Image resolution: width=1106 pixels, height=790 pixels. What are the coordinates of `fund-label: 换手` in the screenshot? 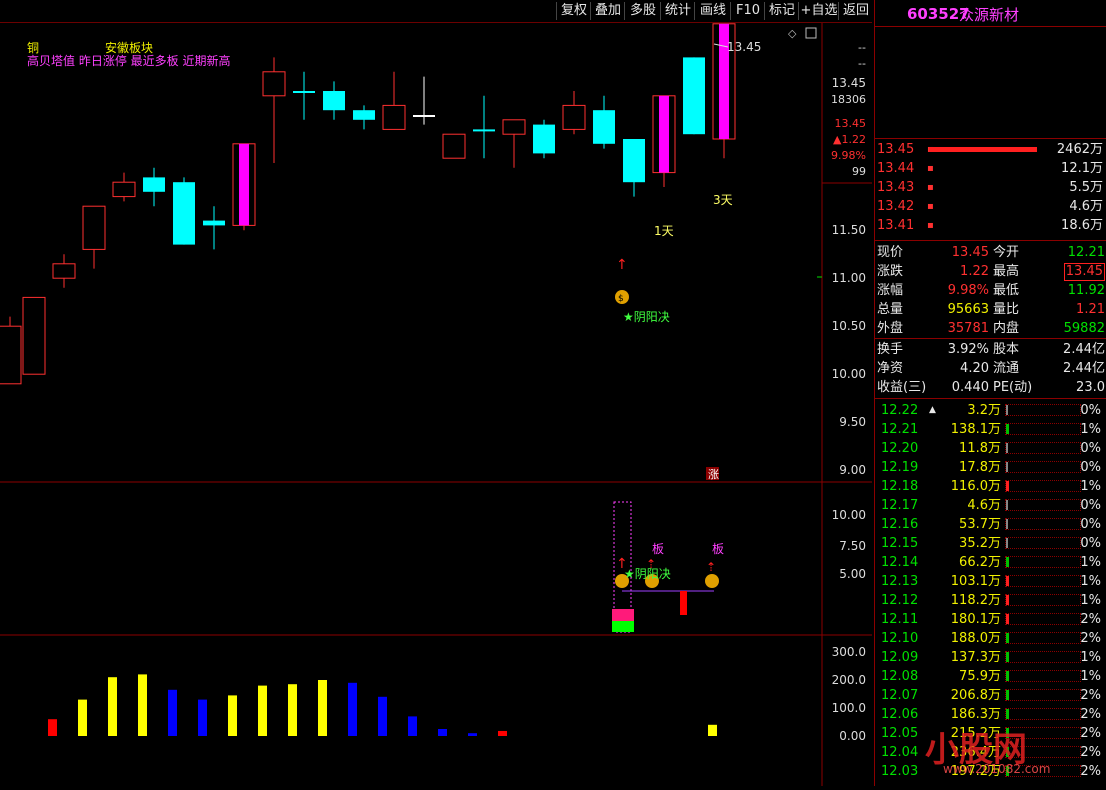 It's located at (890, 349).